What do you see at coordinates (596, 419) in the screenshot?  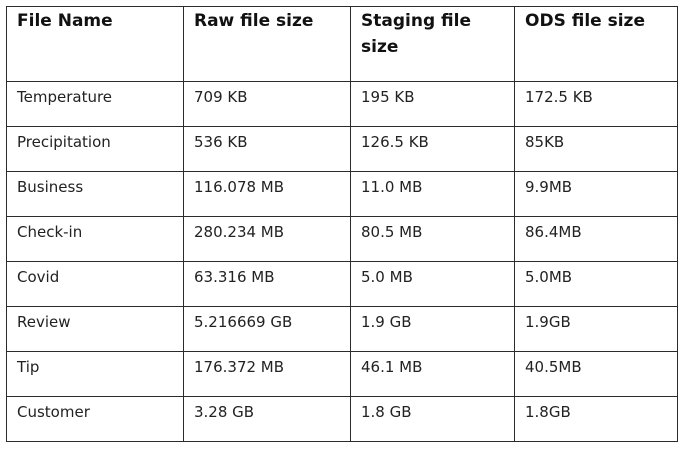 I see `cell-ods-size: 1.8GB` at bounding box center [596, 419].